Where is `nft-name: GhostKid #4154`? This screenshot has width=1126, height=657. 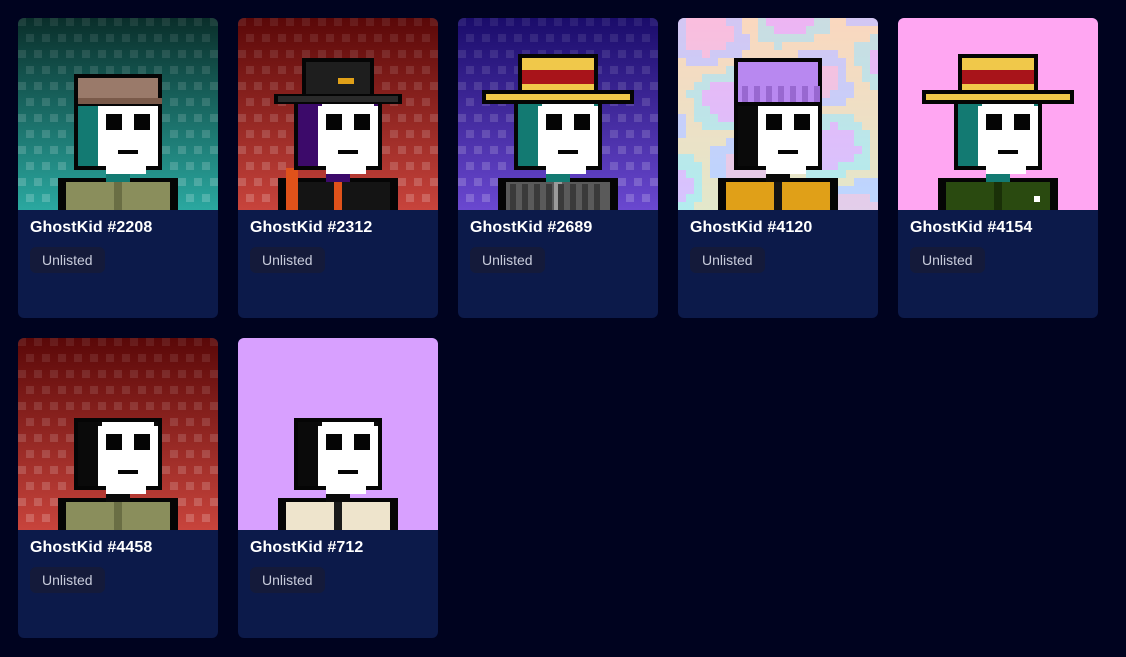 nft-name: GhostKid #4154 is located at coordinates (971, 227).